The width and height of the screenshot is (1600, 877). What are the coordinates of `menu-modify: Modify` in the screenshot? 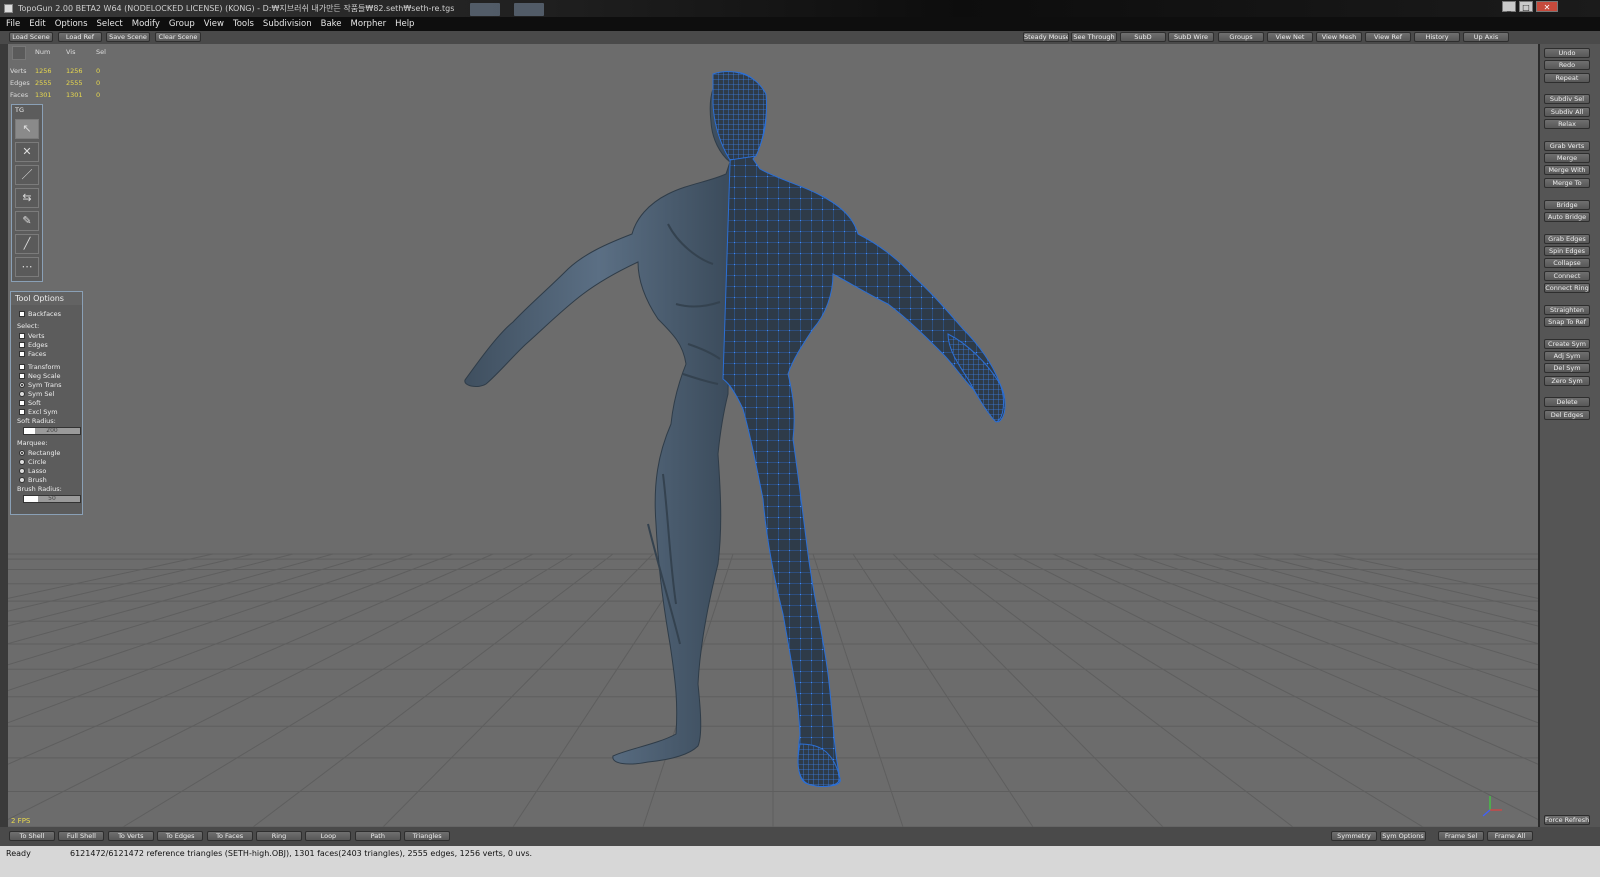 It's located at (146, 24).